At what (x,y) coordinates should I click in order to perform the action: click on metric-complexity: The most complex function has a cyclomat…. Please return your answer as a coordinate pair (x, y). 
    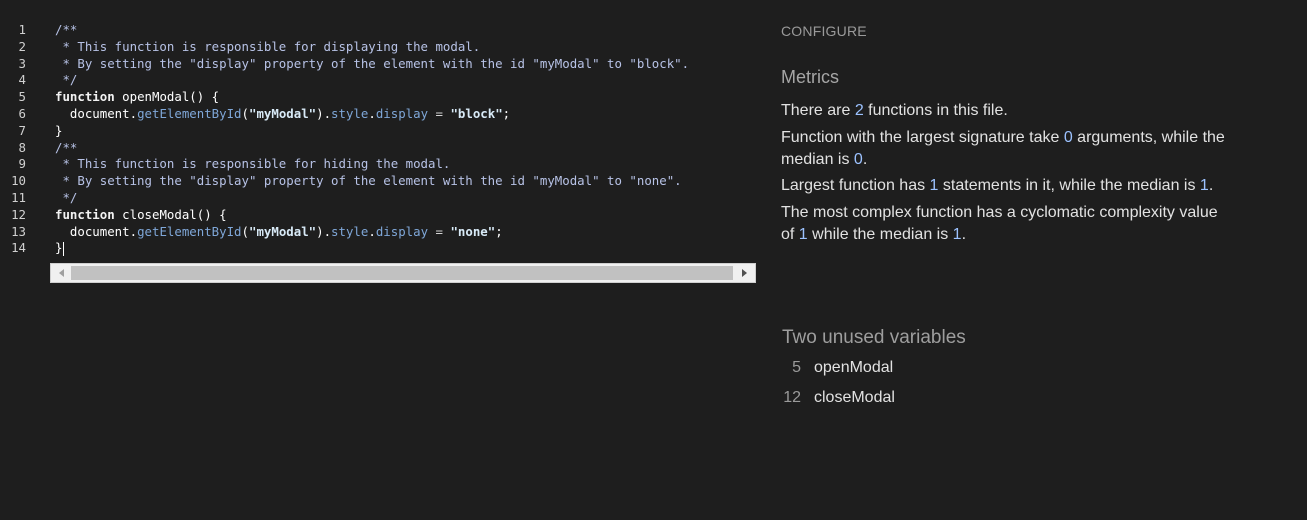
    Looking at the image, I should click on (999, 223).